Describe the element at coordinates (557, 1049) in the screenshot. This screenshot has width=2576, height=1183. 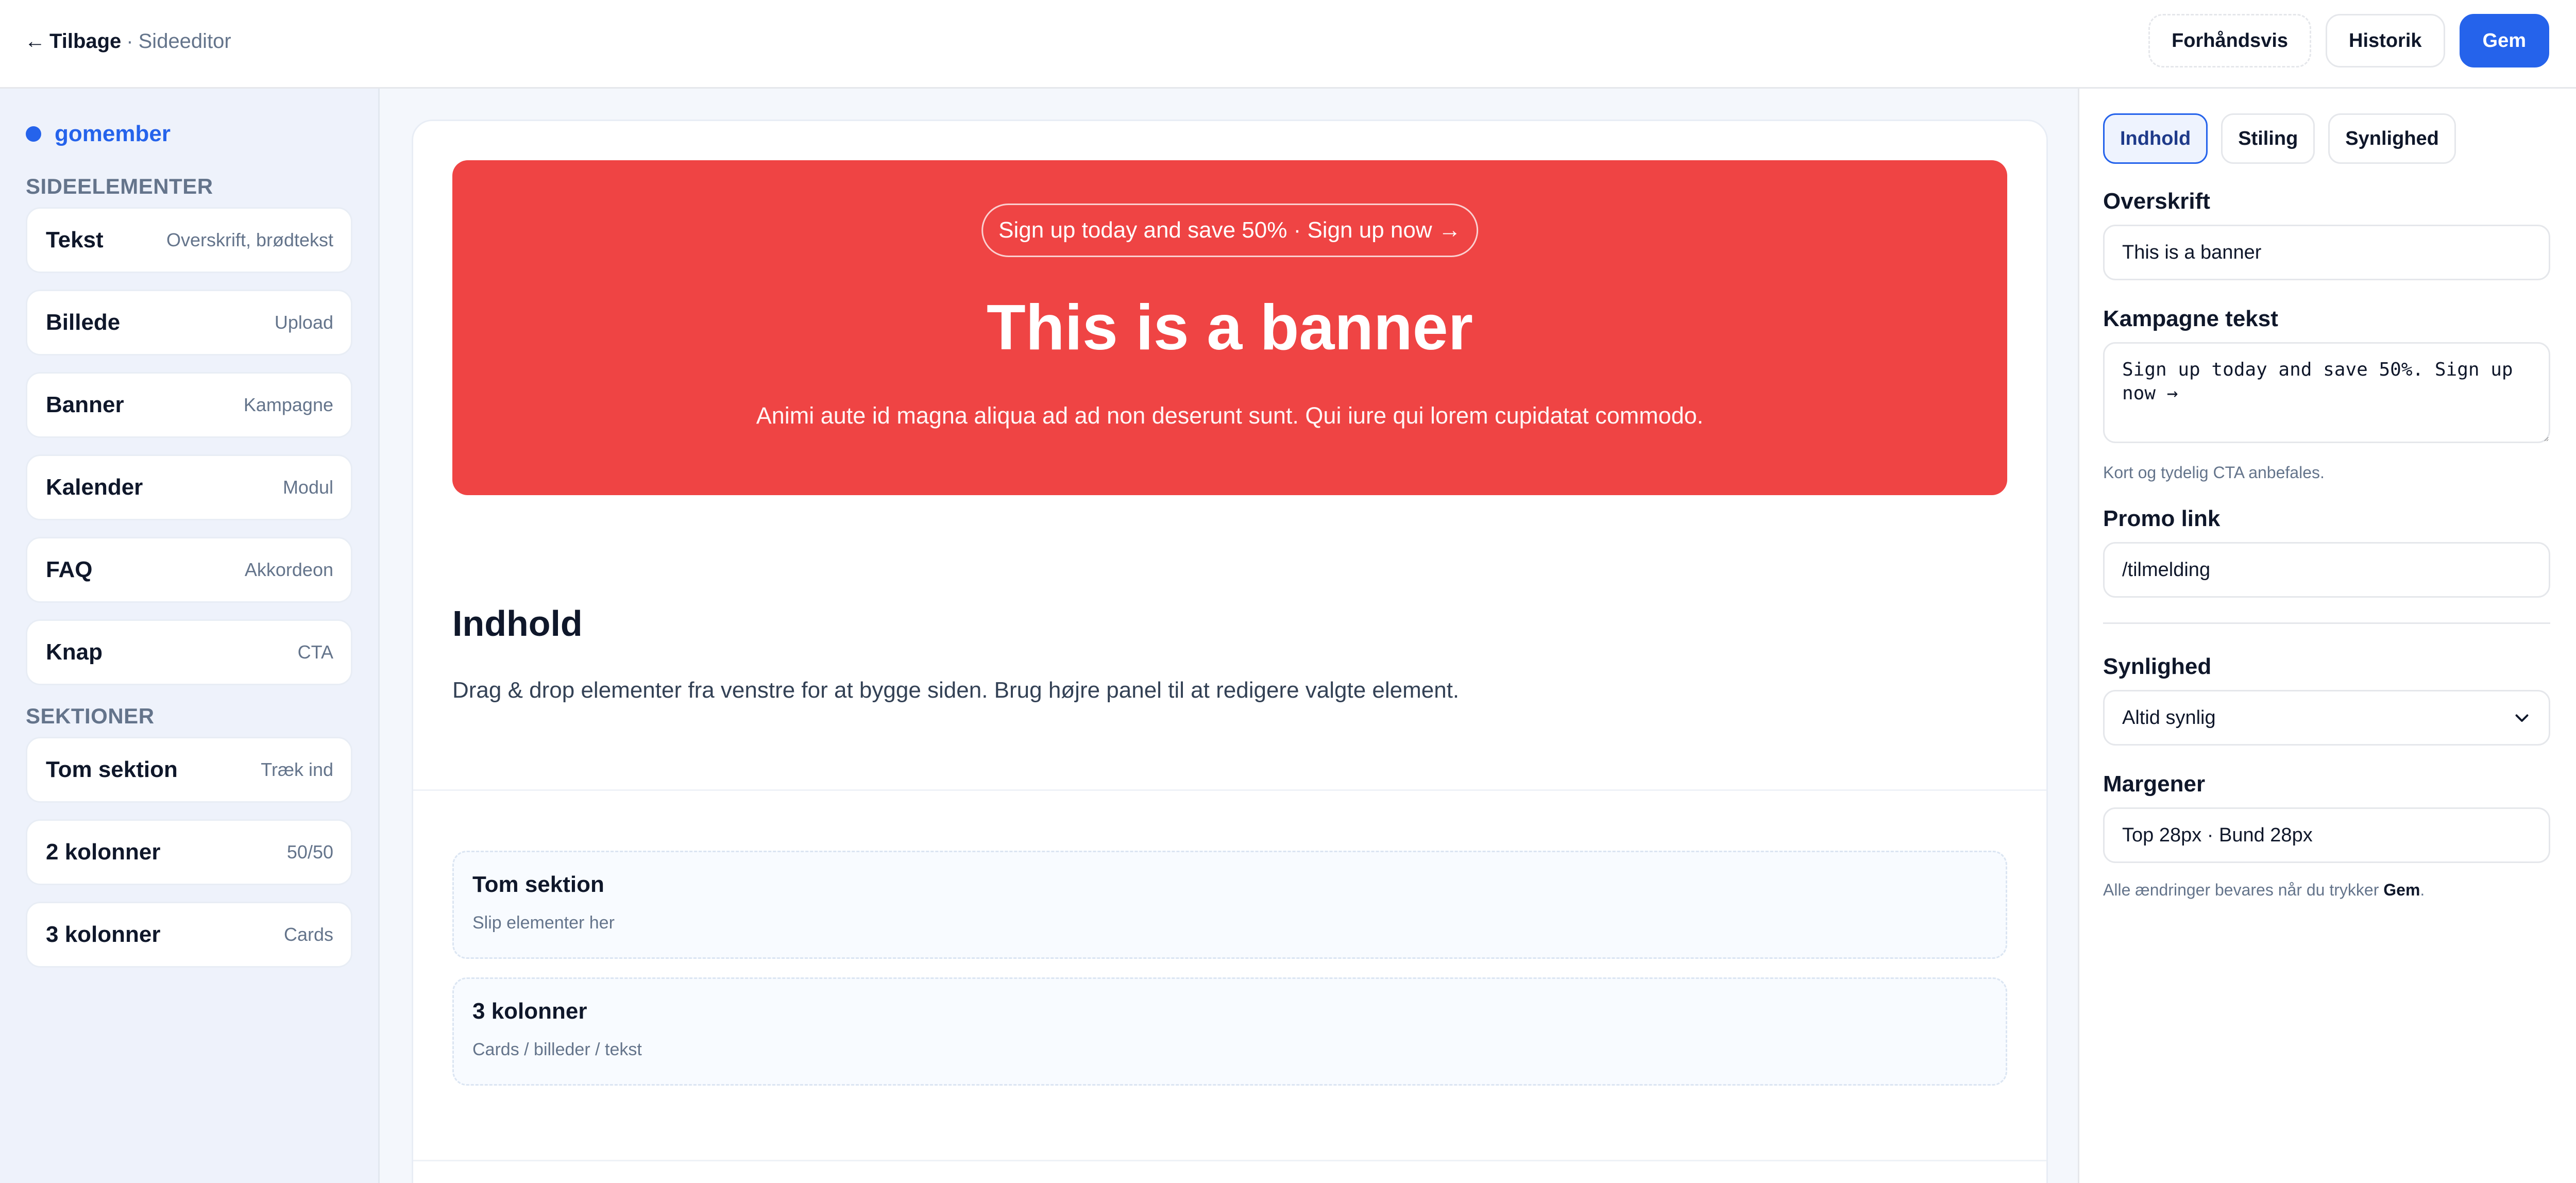
I see `section-subtitle: Cards / billeder / tekst` at that location.